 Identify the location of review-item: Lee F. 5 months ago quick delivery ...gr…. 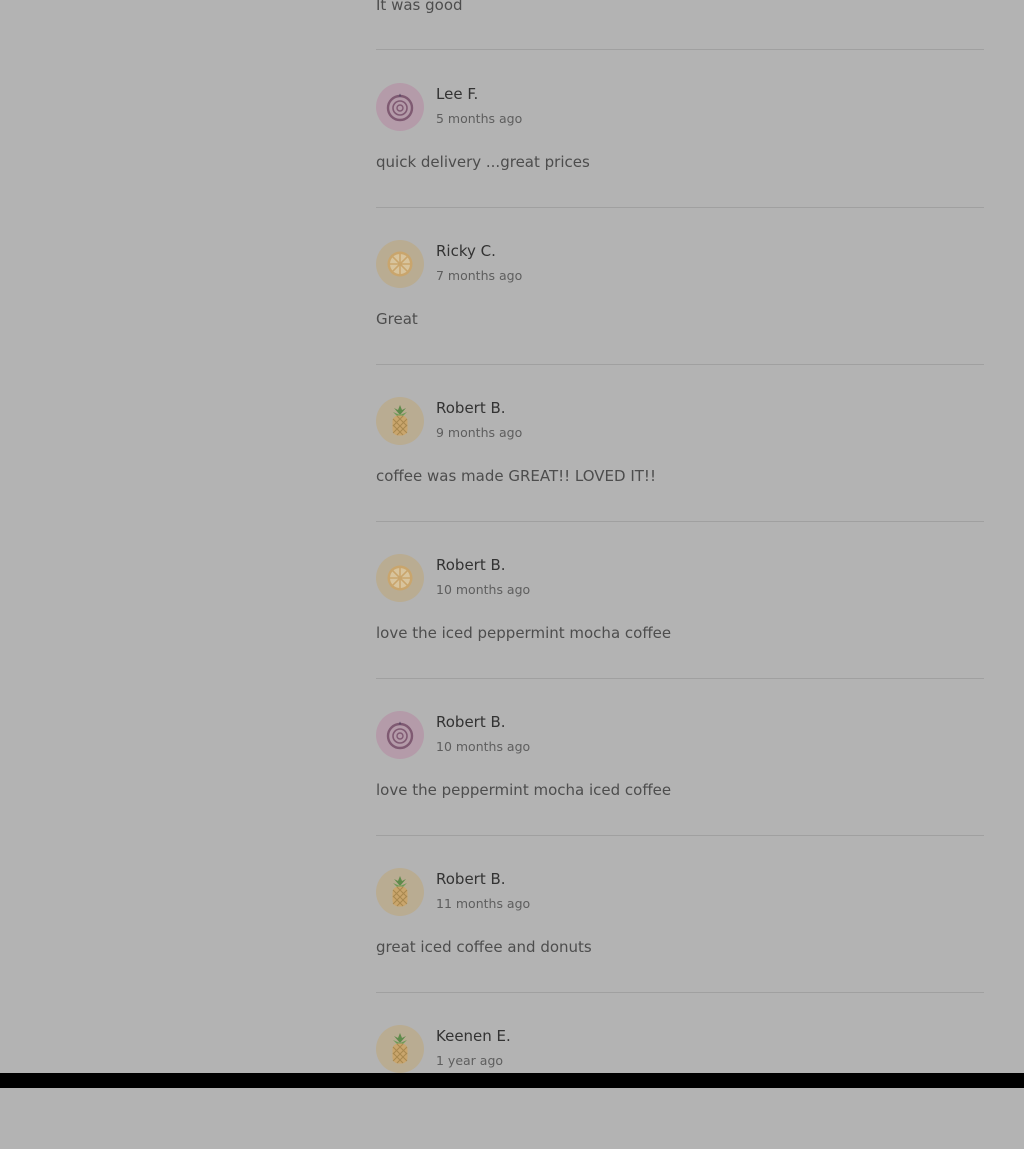
(680, 128).